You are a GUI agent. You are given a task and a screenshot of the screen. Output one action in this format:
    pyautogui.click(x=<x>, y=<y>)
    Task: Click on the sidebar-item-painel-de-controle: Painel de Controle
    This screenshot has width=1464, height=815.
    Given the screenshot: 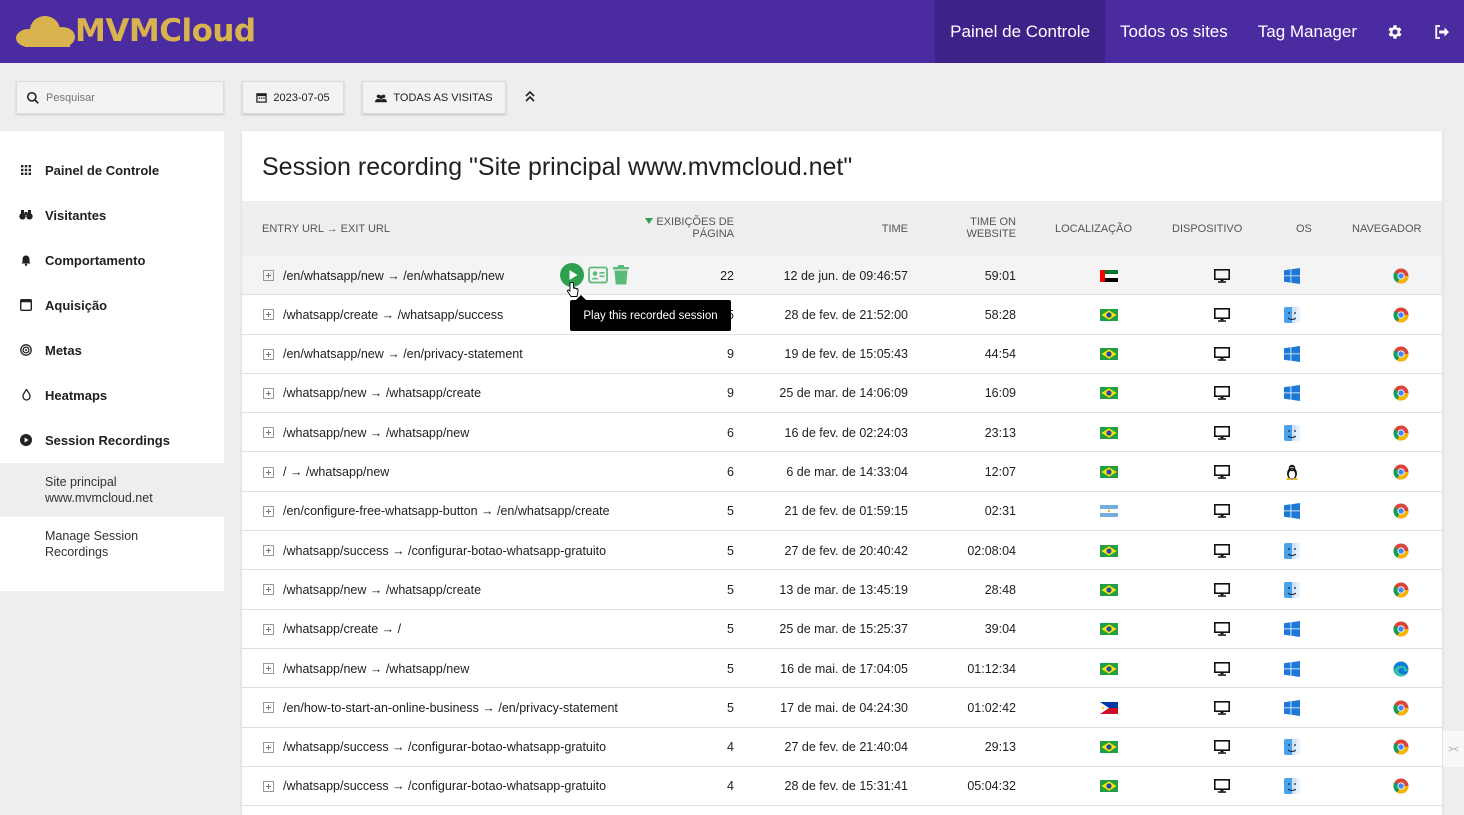 What is the action you would take?
    pyautogui.click(x=112, y=170)
    